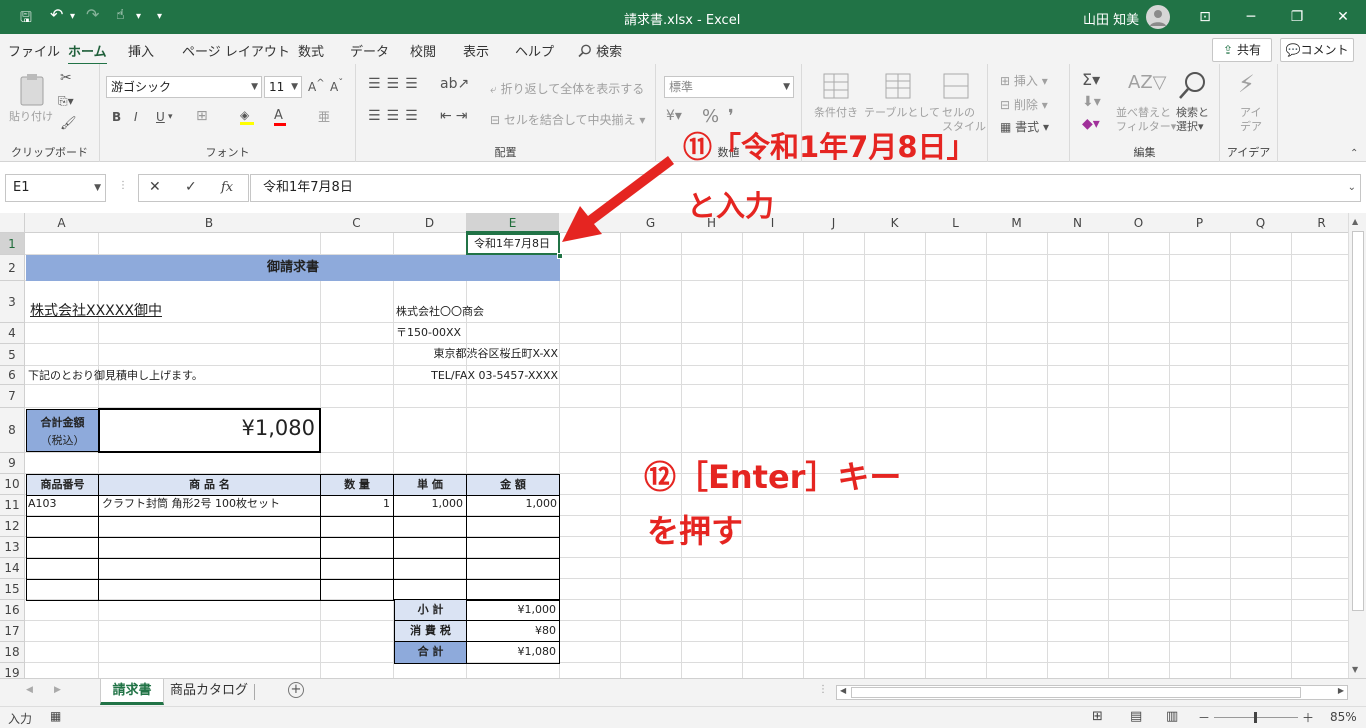 This screenshot has width=1366, height=728. What do you see at coordinates (227, 187) in the screenshot?
I see `insert-function-icon: fx` at bounding box center [227, 187].